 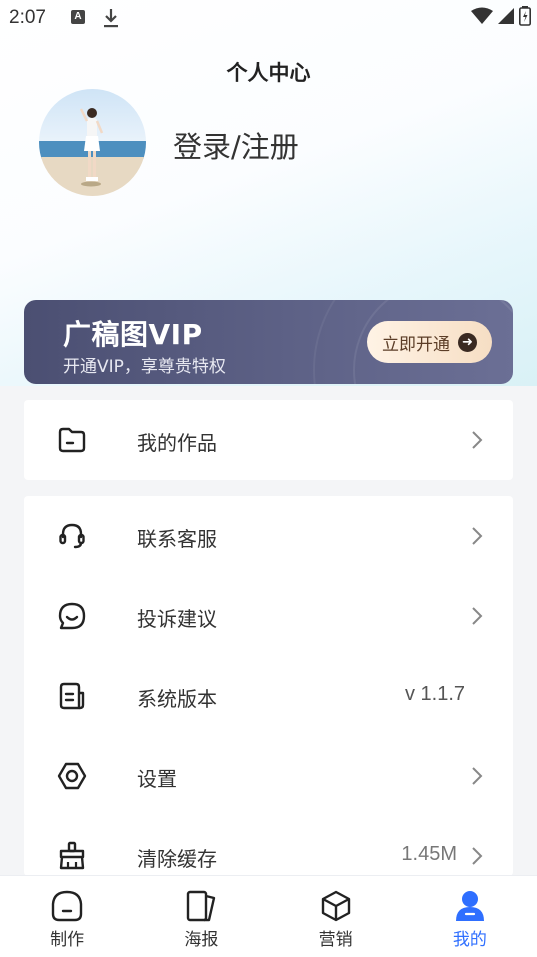 I want to click on avatar-image, so click(x=92, y=142).